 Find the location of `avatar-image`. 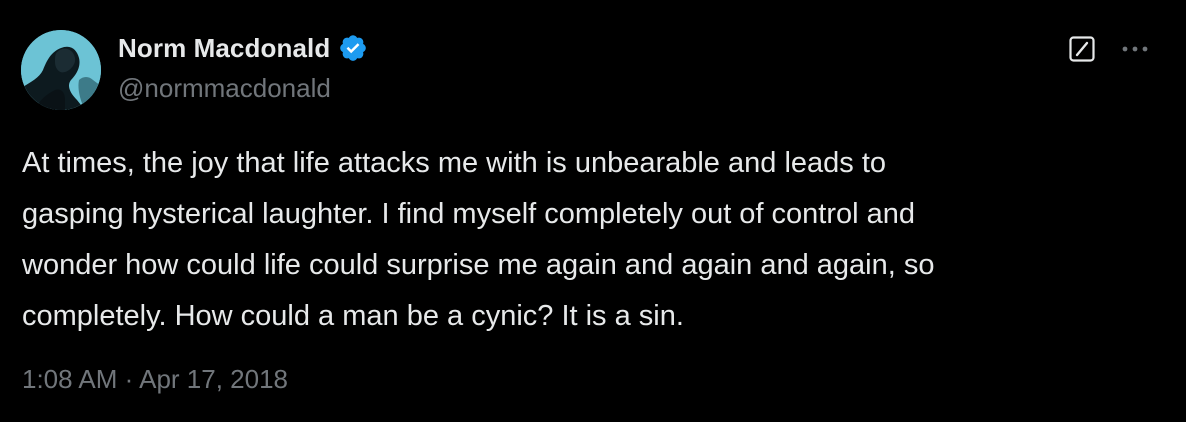

avatar-image is located at coordinates (61, 70).